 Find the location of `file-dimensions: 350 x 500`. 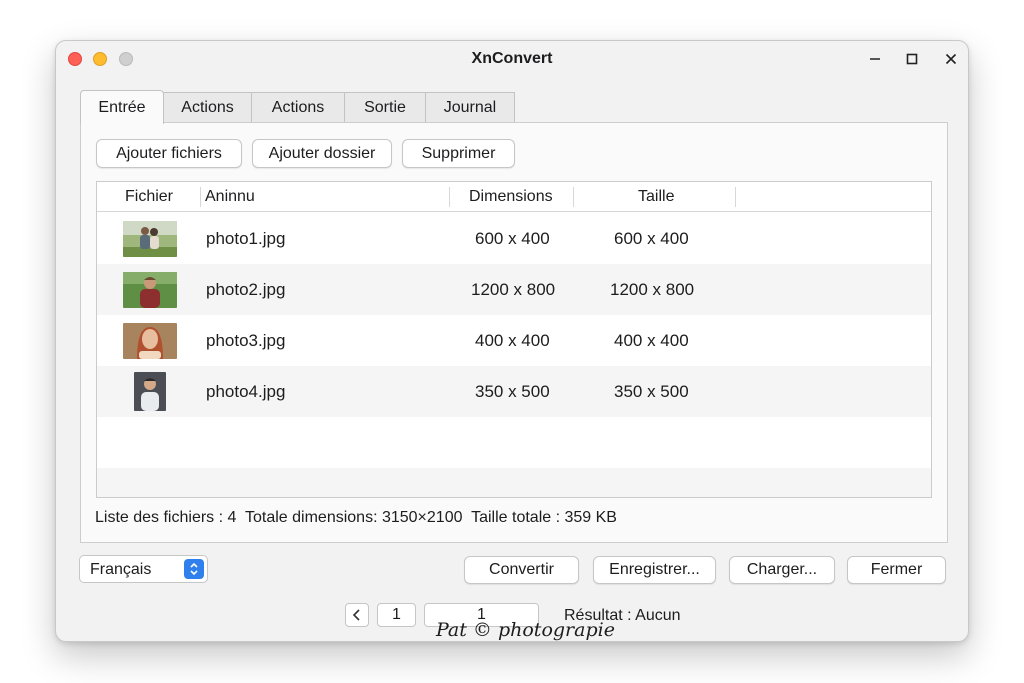

file-dimensions: 350 x 500 is located at coordinates (512, 391).